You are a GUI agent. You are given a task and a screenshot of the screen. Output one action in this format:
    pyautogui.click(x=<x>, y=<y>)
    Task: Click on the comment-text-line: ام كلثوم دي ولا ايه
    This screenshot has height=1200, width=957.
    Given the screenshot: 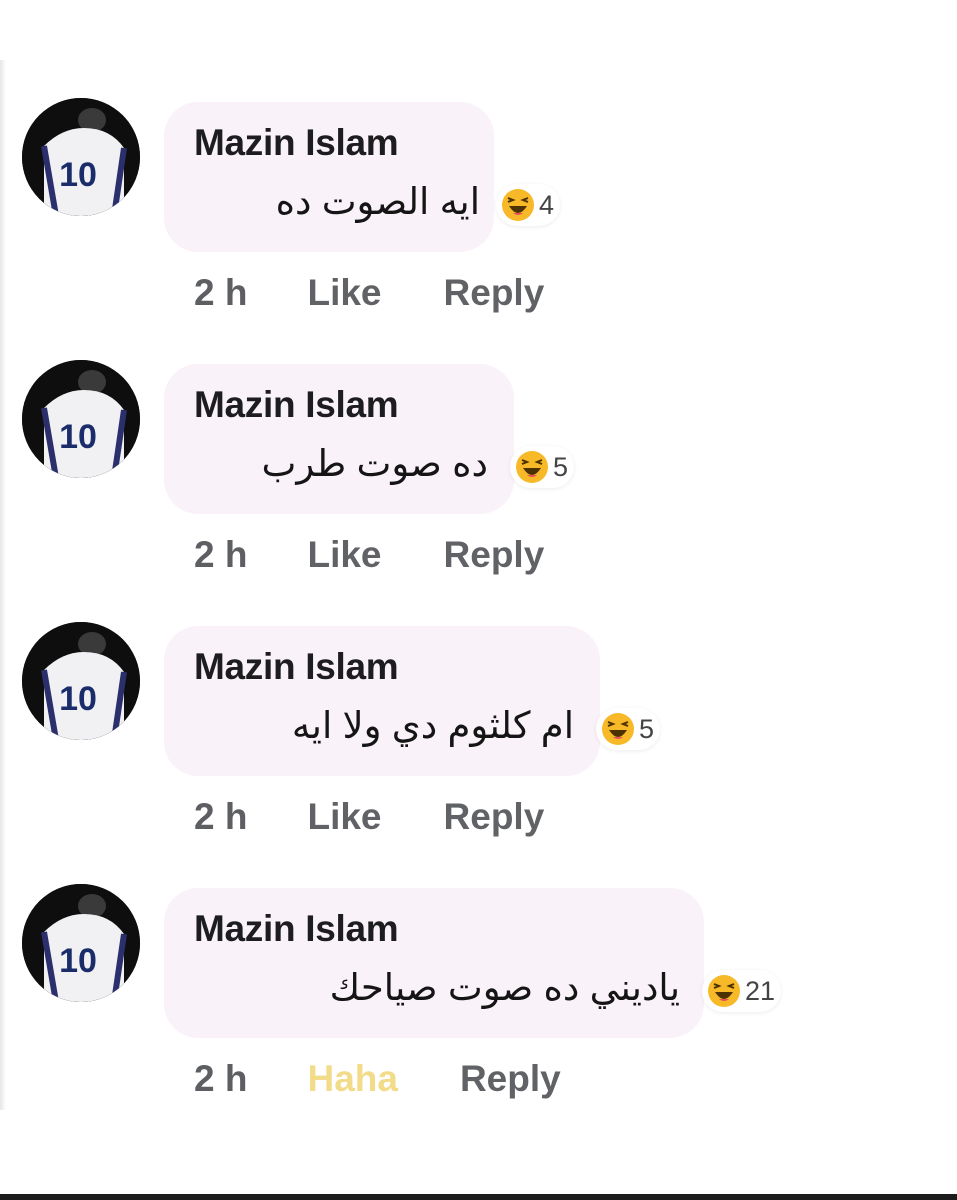 What is the action you would take?
    pyautogui.click(x=384, y=729)
    